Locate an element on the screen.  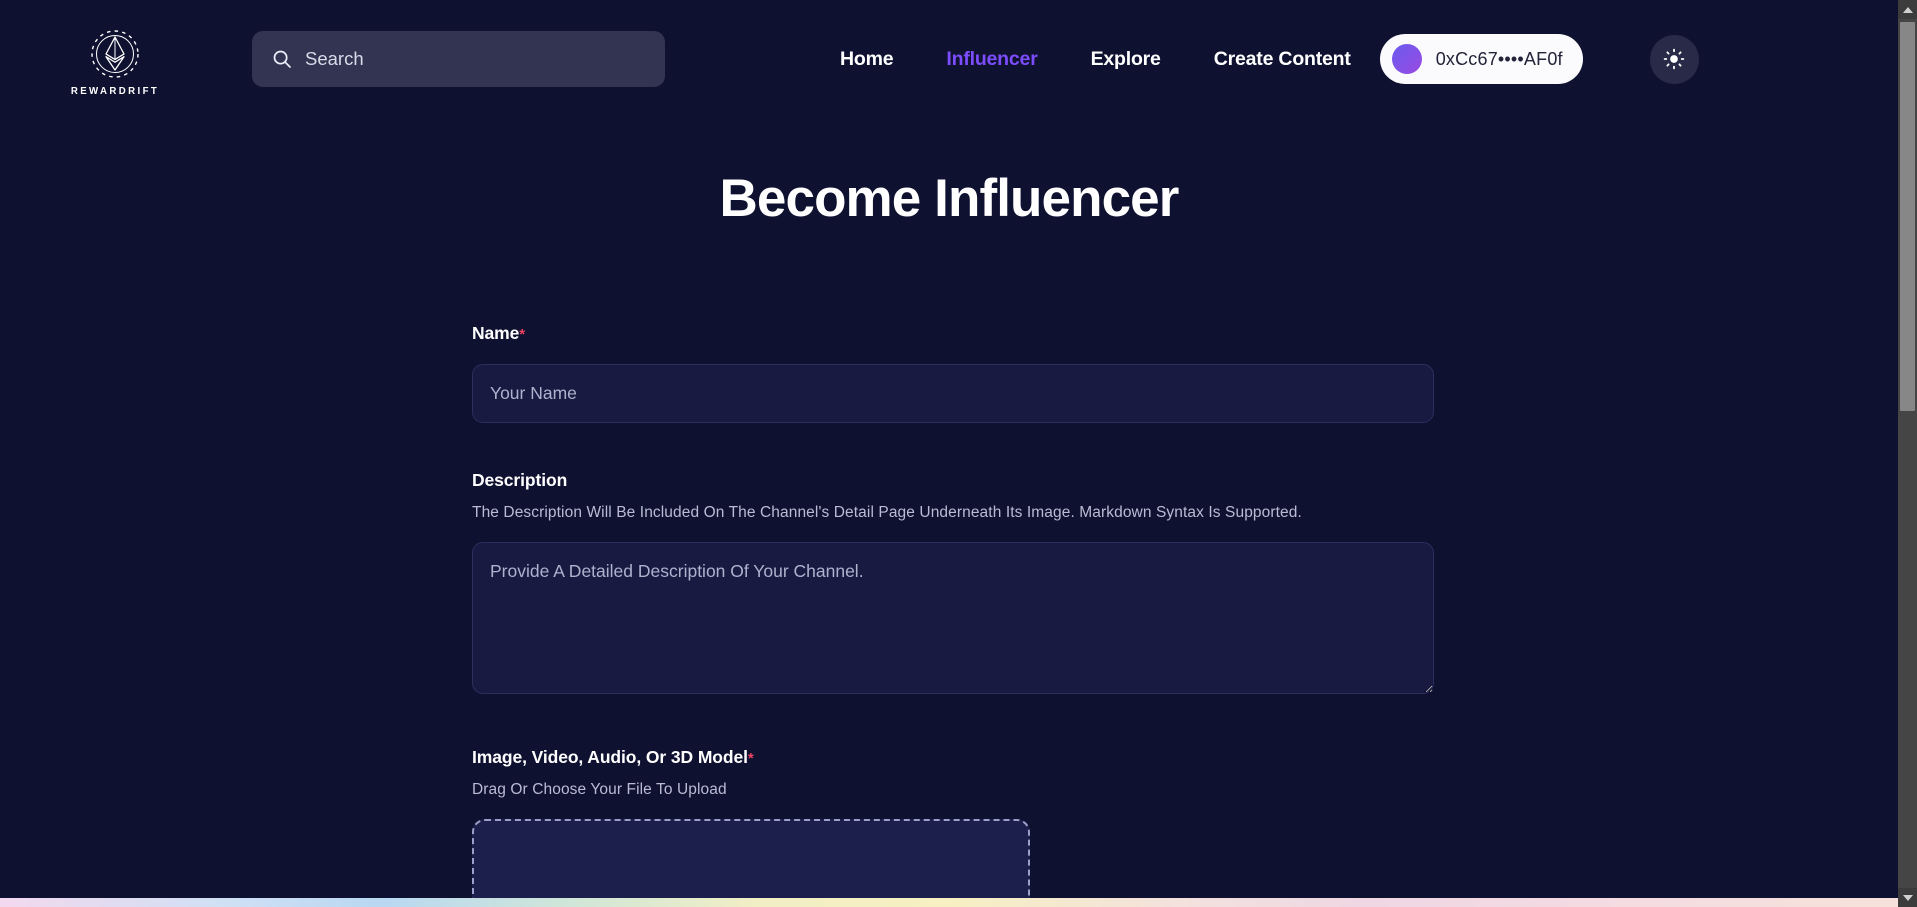
nav-link-explore: Explore is located at coordinates (1126, 59).